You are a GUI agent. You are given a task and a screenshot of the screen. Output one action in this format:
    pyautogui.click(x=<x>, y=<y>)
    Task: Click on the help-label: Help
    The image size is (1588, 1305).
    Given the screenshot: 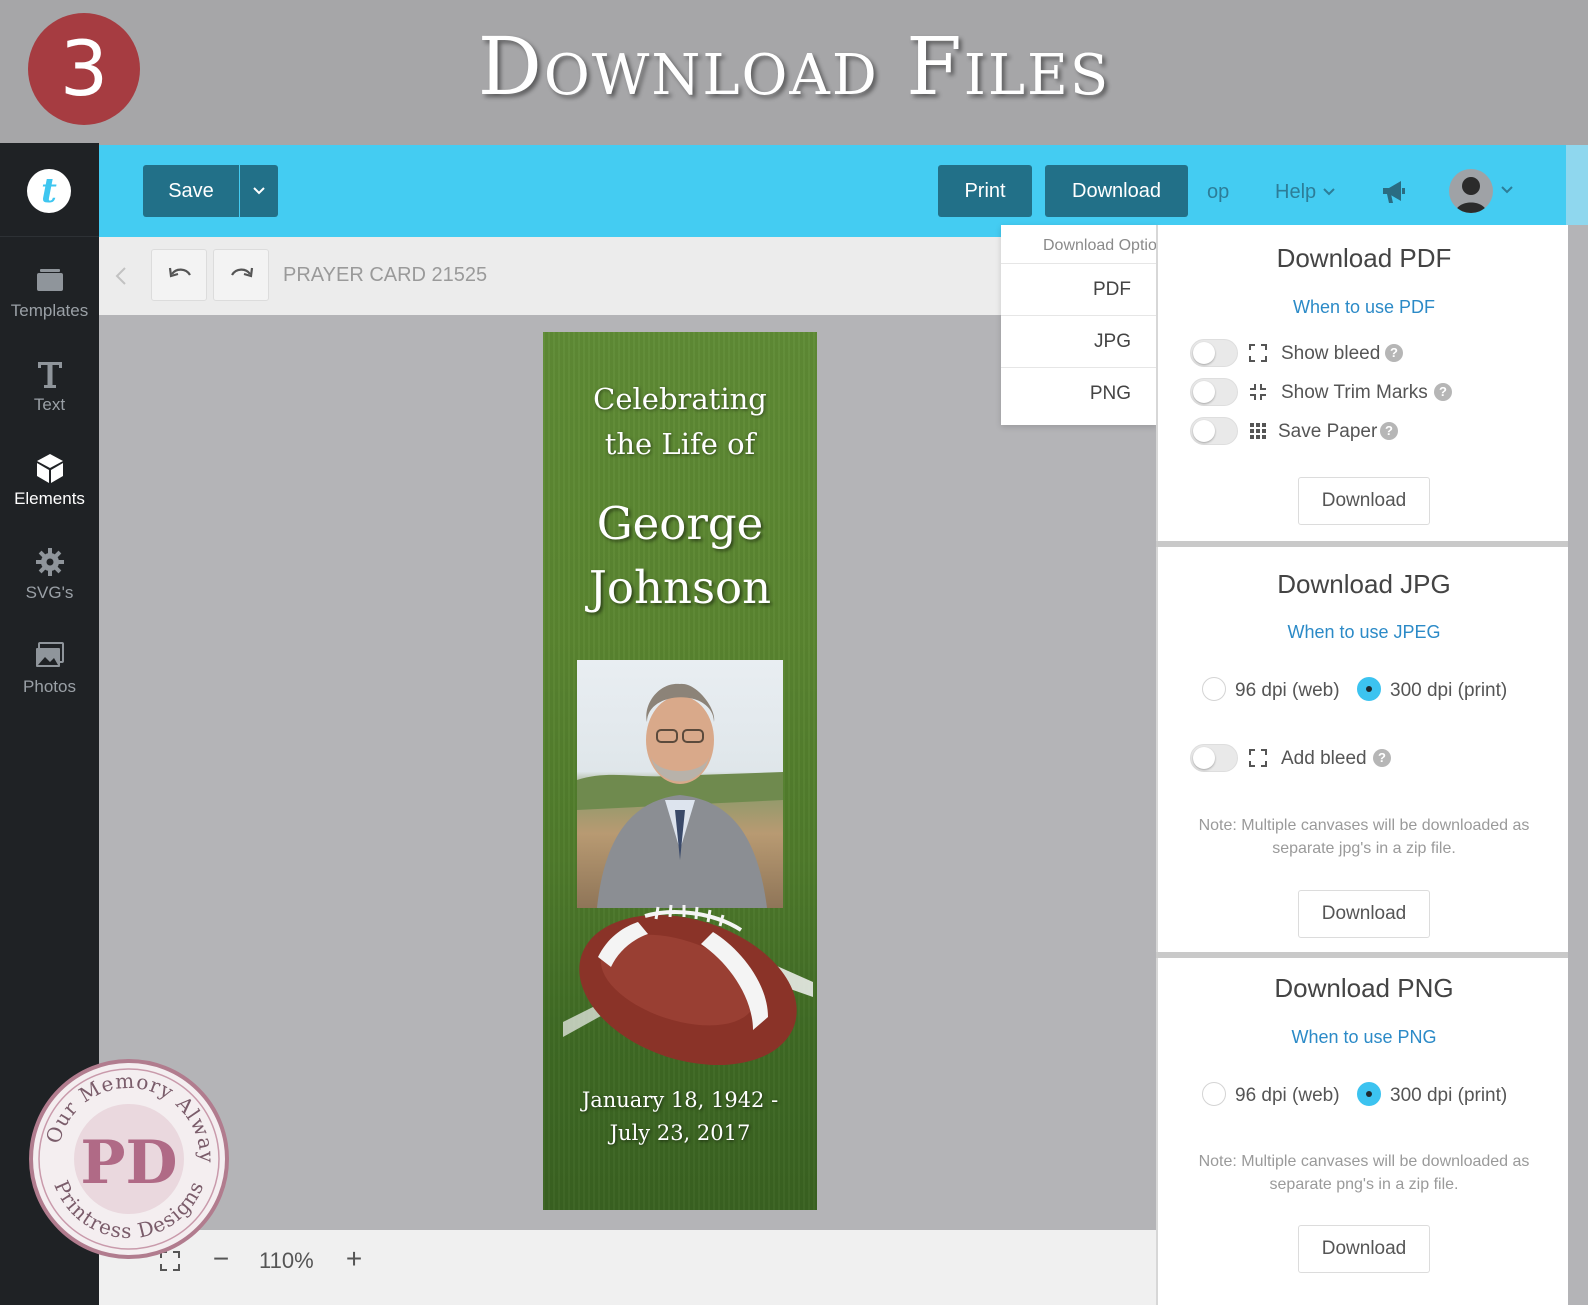 What is the action you would take?
    pyautogui.click(x=1296, y=192)
    